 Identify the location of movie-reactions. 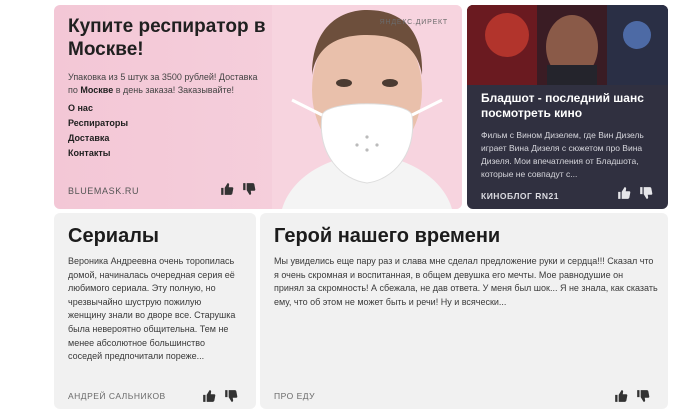
(635, 193).